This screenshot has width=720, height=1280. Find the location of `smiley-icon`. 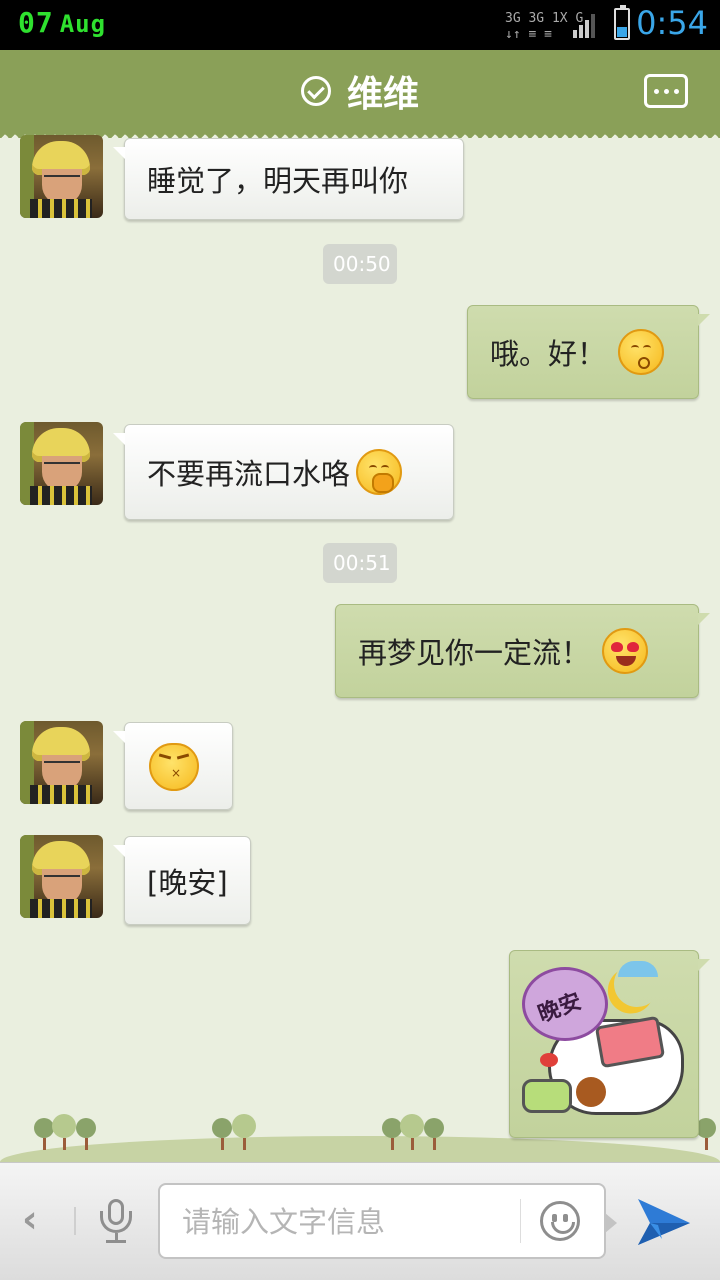

smiley-icon is located at coordinates (560, 1221).